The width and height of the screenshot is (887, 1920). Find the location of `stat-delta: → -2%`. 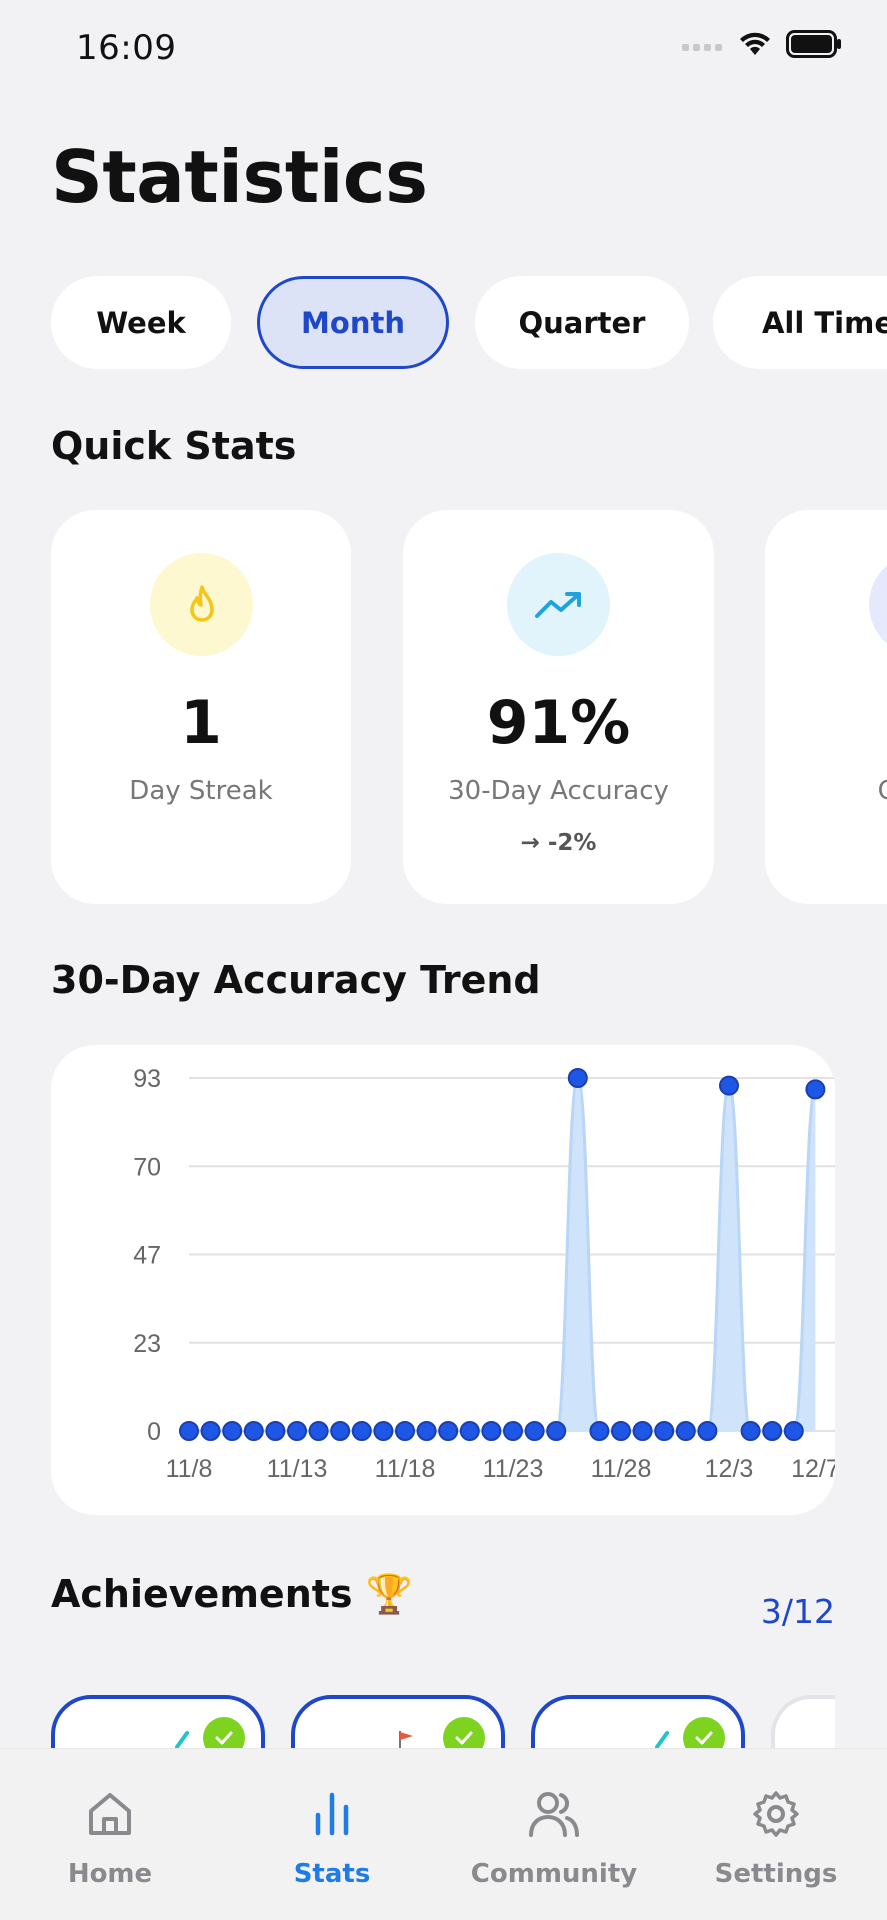

stat-delta: → -2% is located at coordinates (558, 843).